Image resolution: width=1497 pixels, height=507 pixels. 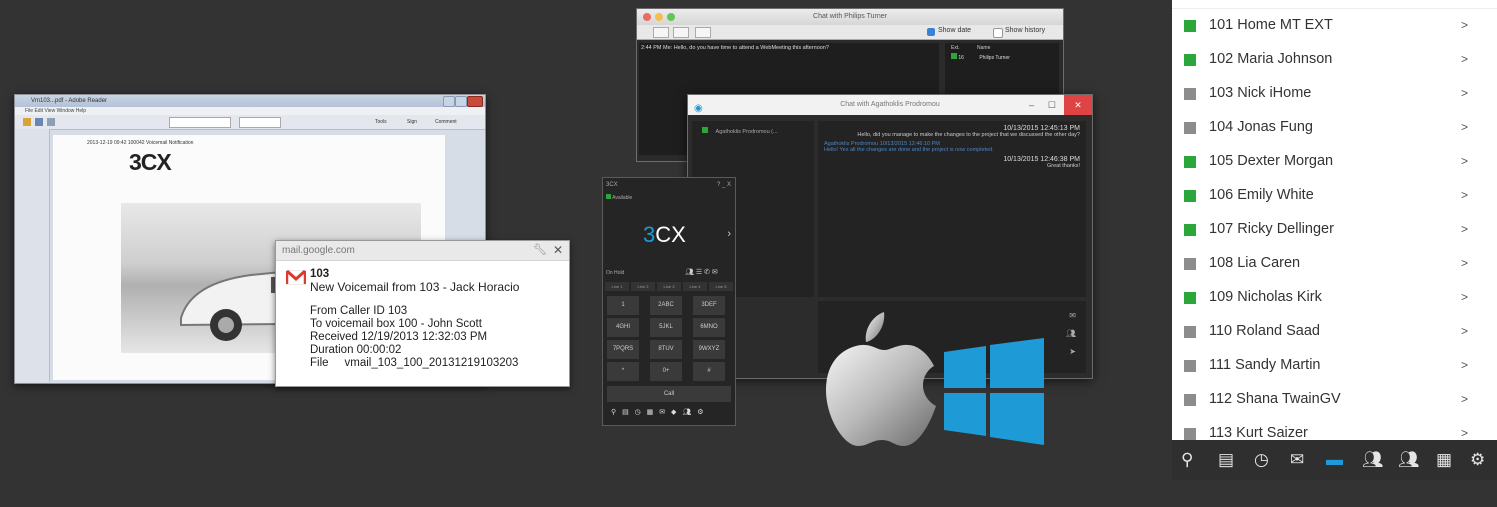 What do you see at coordinates (890, 105) in the screenshot?
I see `windows-title-bar: ◉ Chat with Agathoklis Prodromou – ☐ ✕` at bounding box center [890, 105].